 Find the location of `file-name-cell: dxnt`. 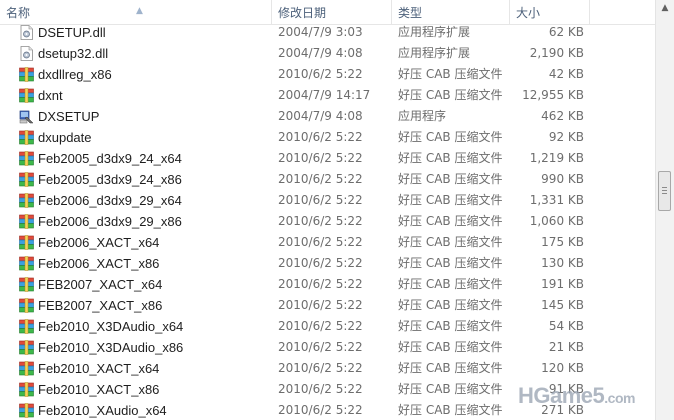

file-name-cell: dxnt is located at coordinates (143, 95).